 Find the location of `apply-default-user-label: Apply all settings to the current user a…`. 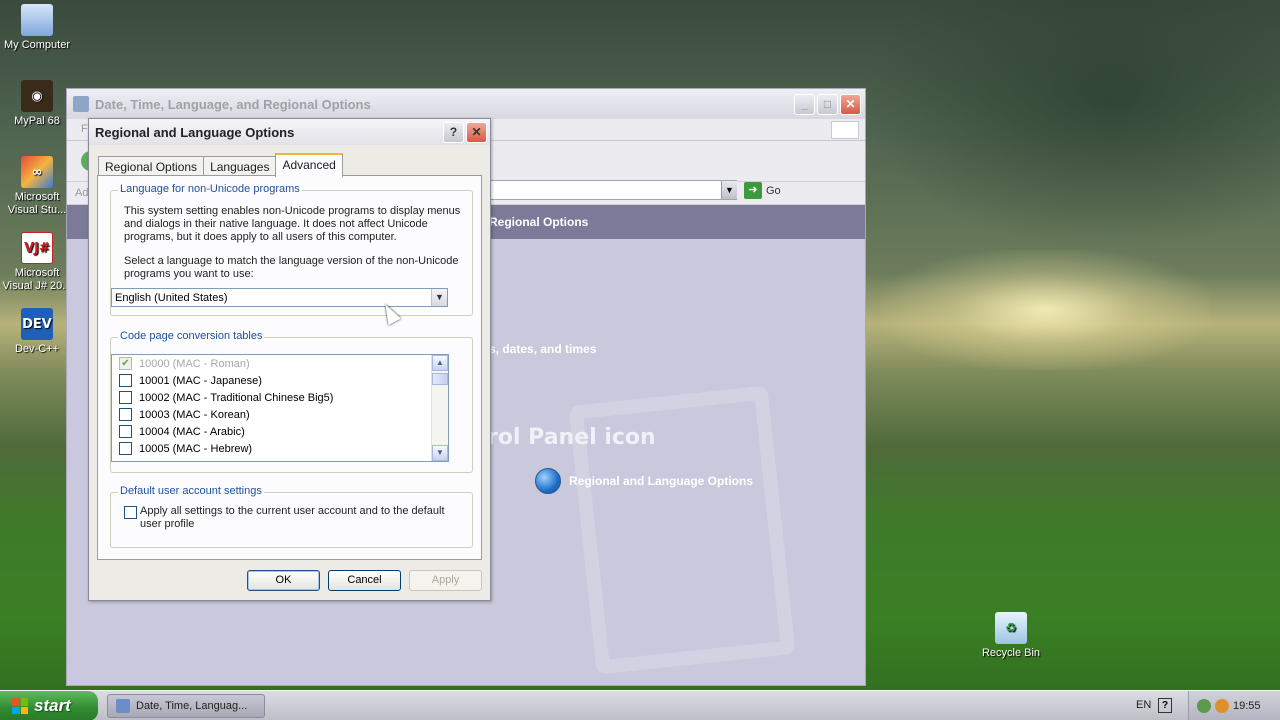

apply-default-user-label: Apply all settings to the current user a… is located at coordinates (292, 517).